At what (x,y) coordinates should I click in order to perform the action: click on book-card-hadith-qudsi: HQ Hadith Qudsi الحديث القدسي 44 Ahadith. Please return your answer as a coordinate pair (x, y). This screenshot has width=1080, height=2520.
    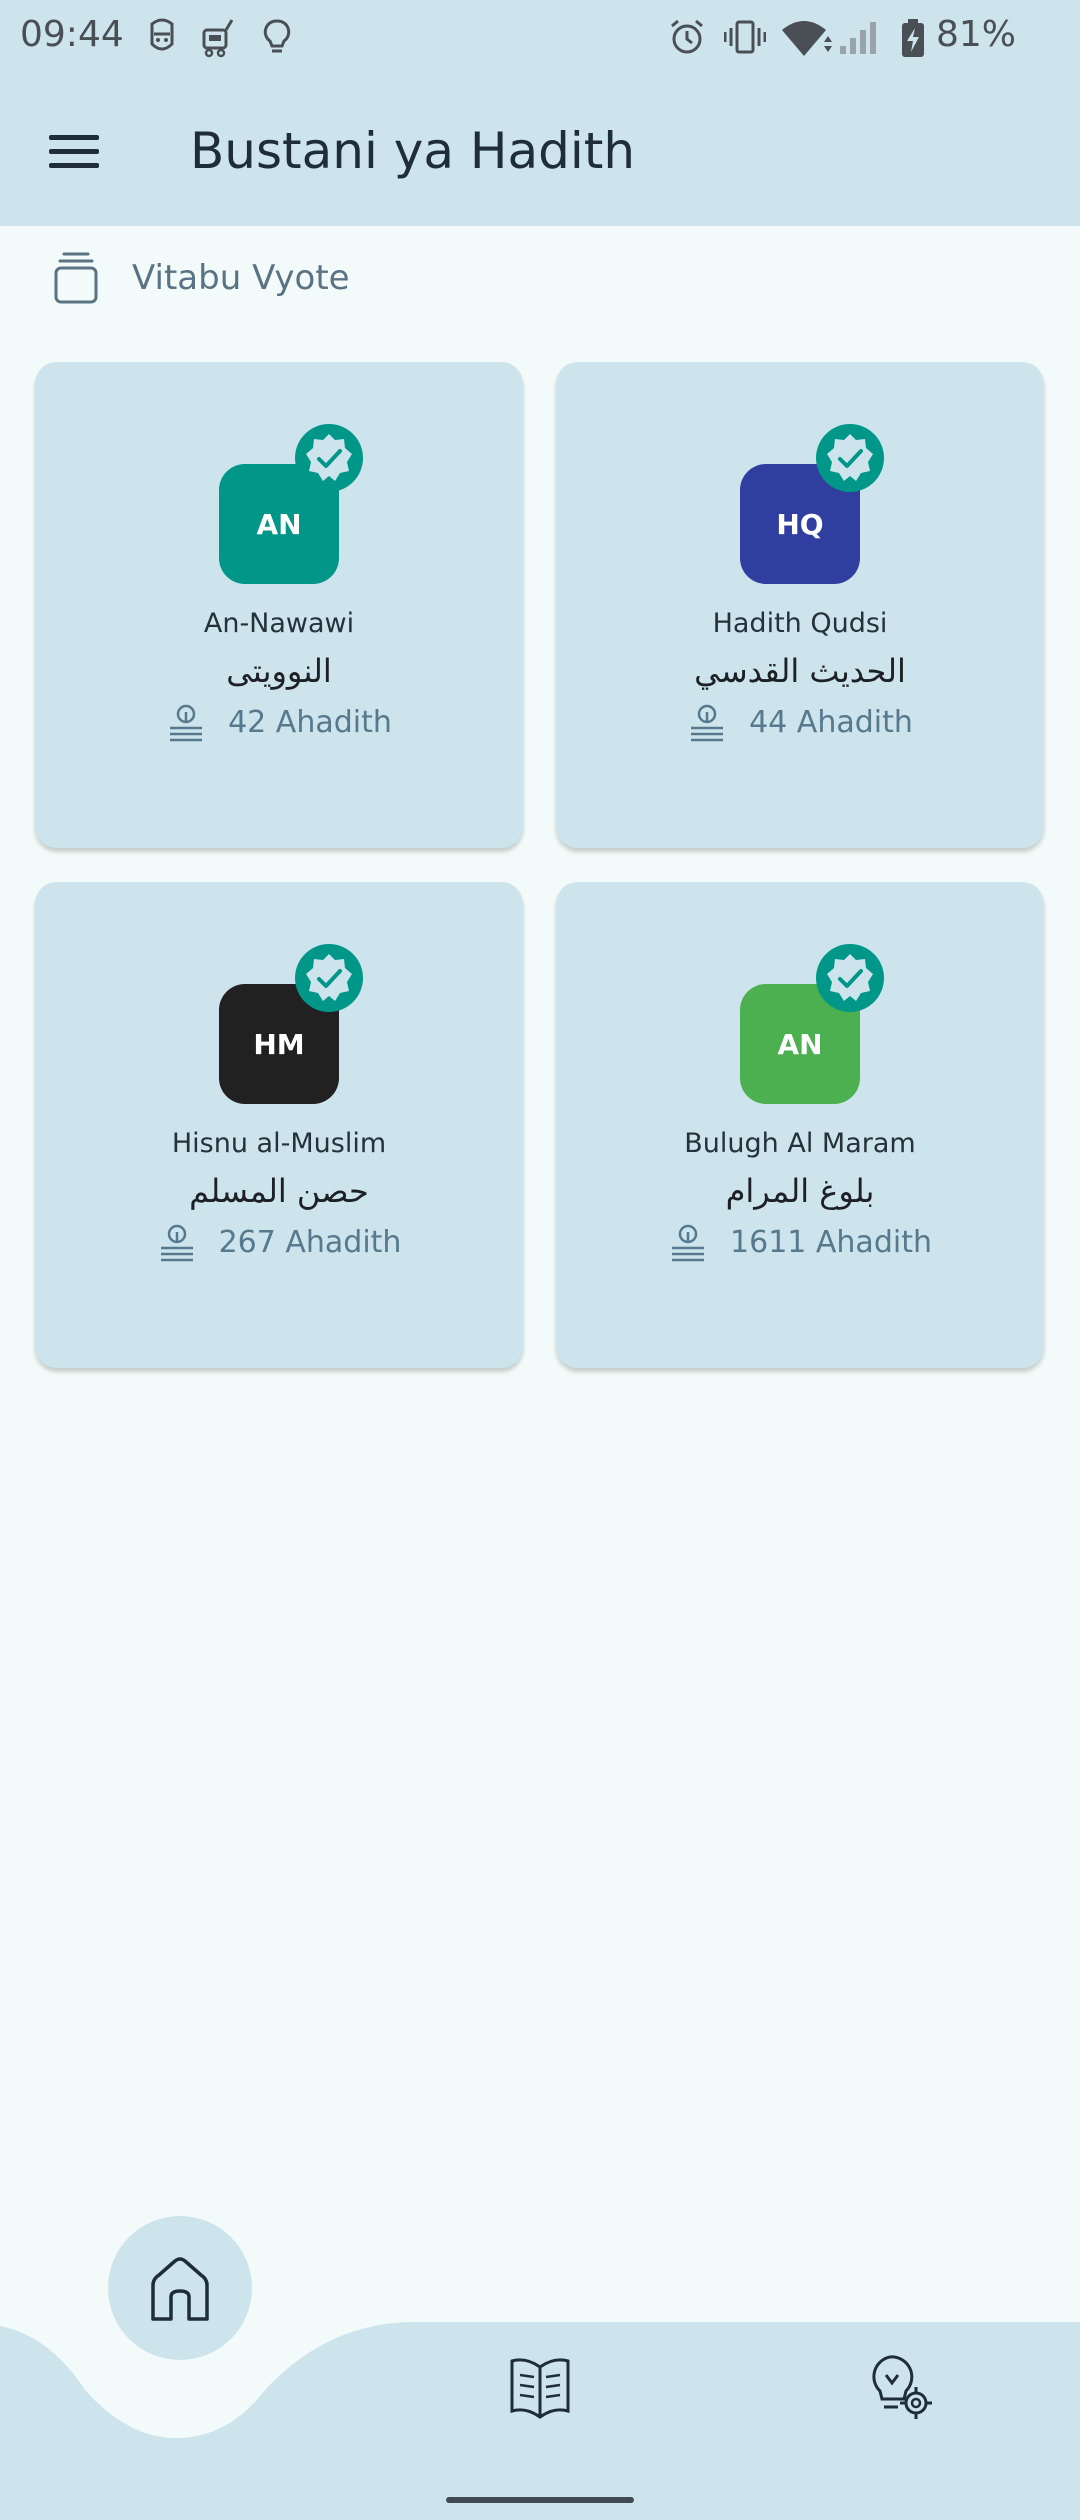
    Looking at the image, I should click on (800, 605).